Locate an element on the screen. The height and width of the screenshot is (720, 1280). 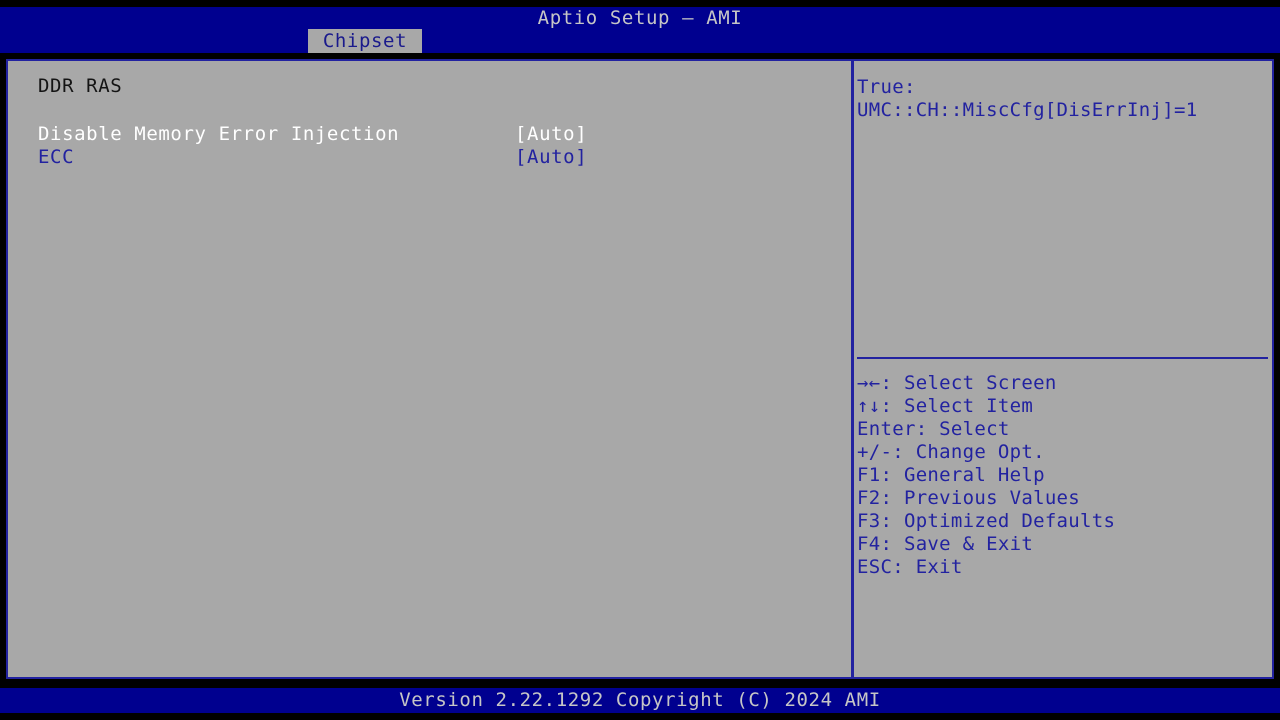
key-hint-change-opt: +/-: Change Opt. is located at coordinates (951, 452).